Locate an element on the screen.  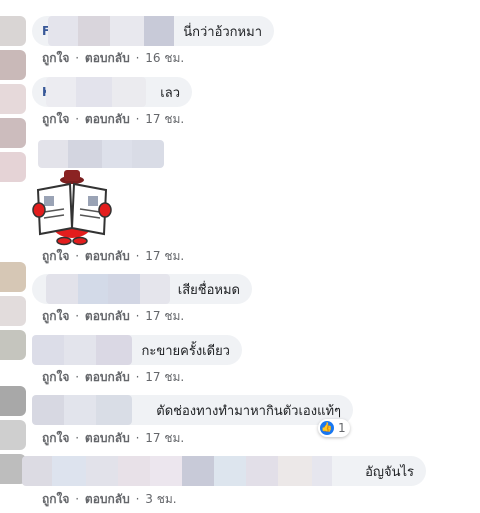
comment-text: เลว is located at coordinates (170, 93).